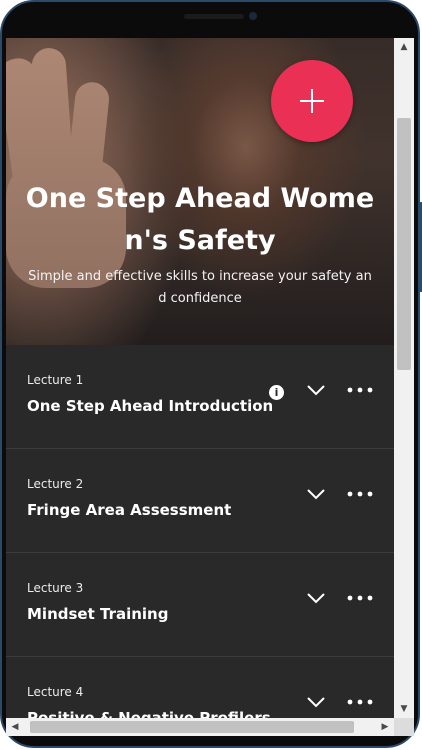 The image size is (422, 750). I want to click on info-badge-icon: i, so click(276, 392).